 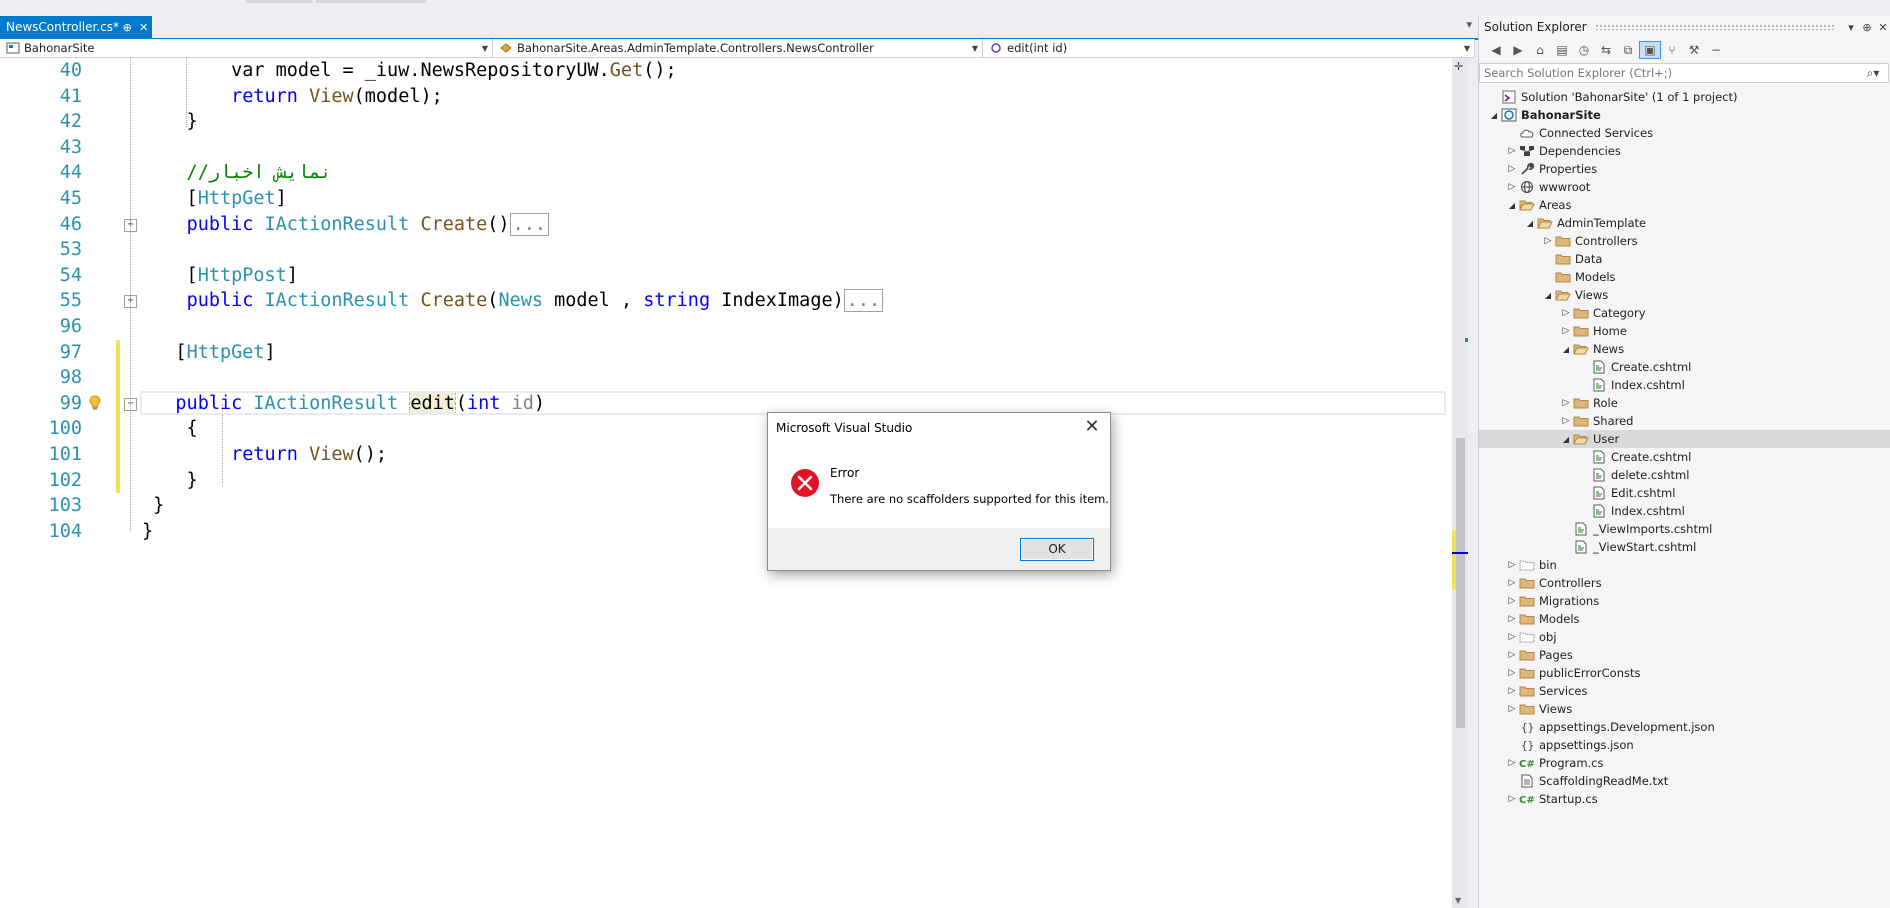 What do you see at coordinates (1684, 799) in the screenshot?
I see `tree-item: ▷ C# Startup.cs` at bounding box center [1684, 799].